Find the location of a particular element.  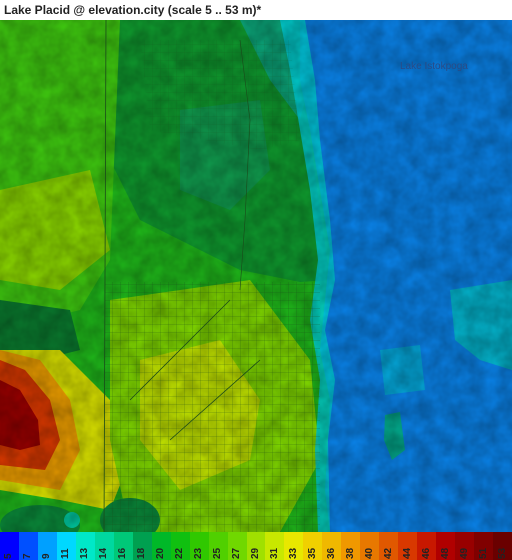

legend-tick-label: 44 is located at coordinates (407, 553).